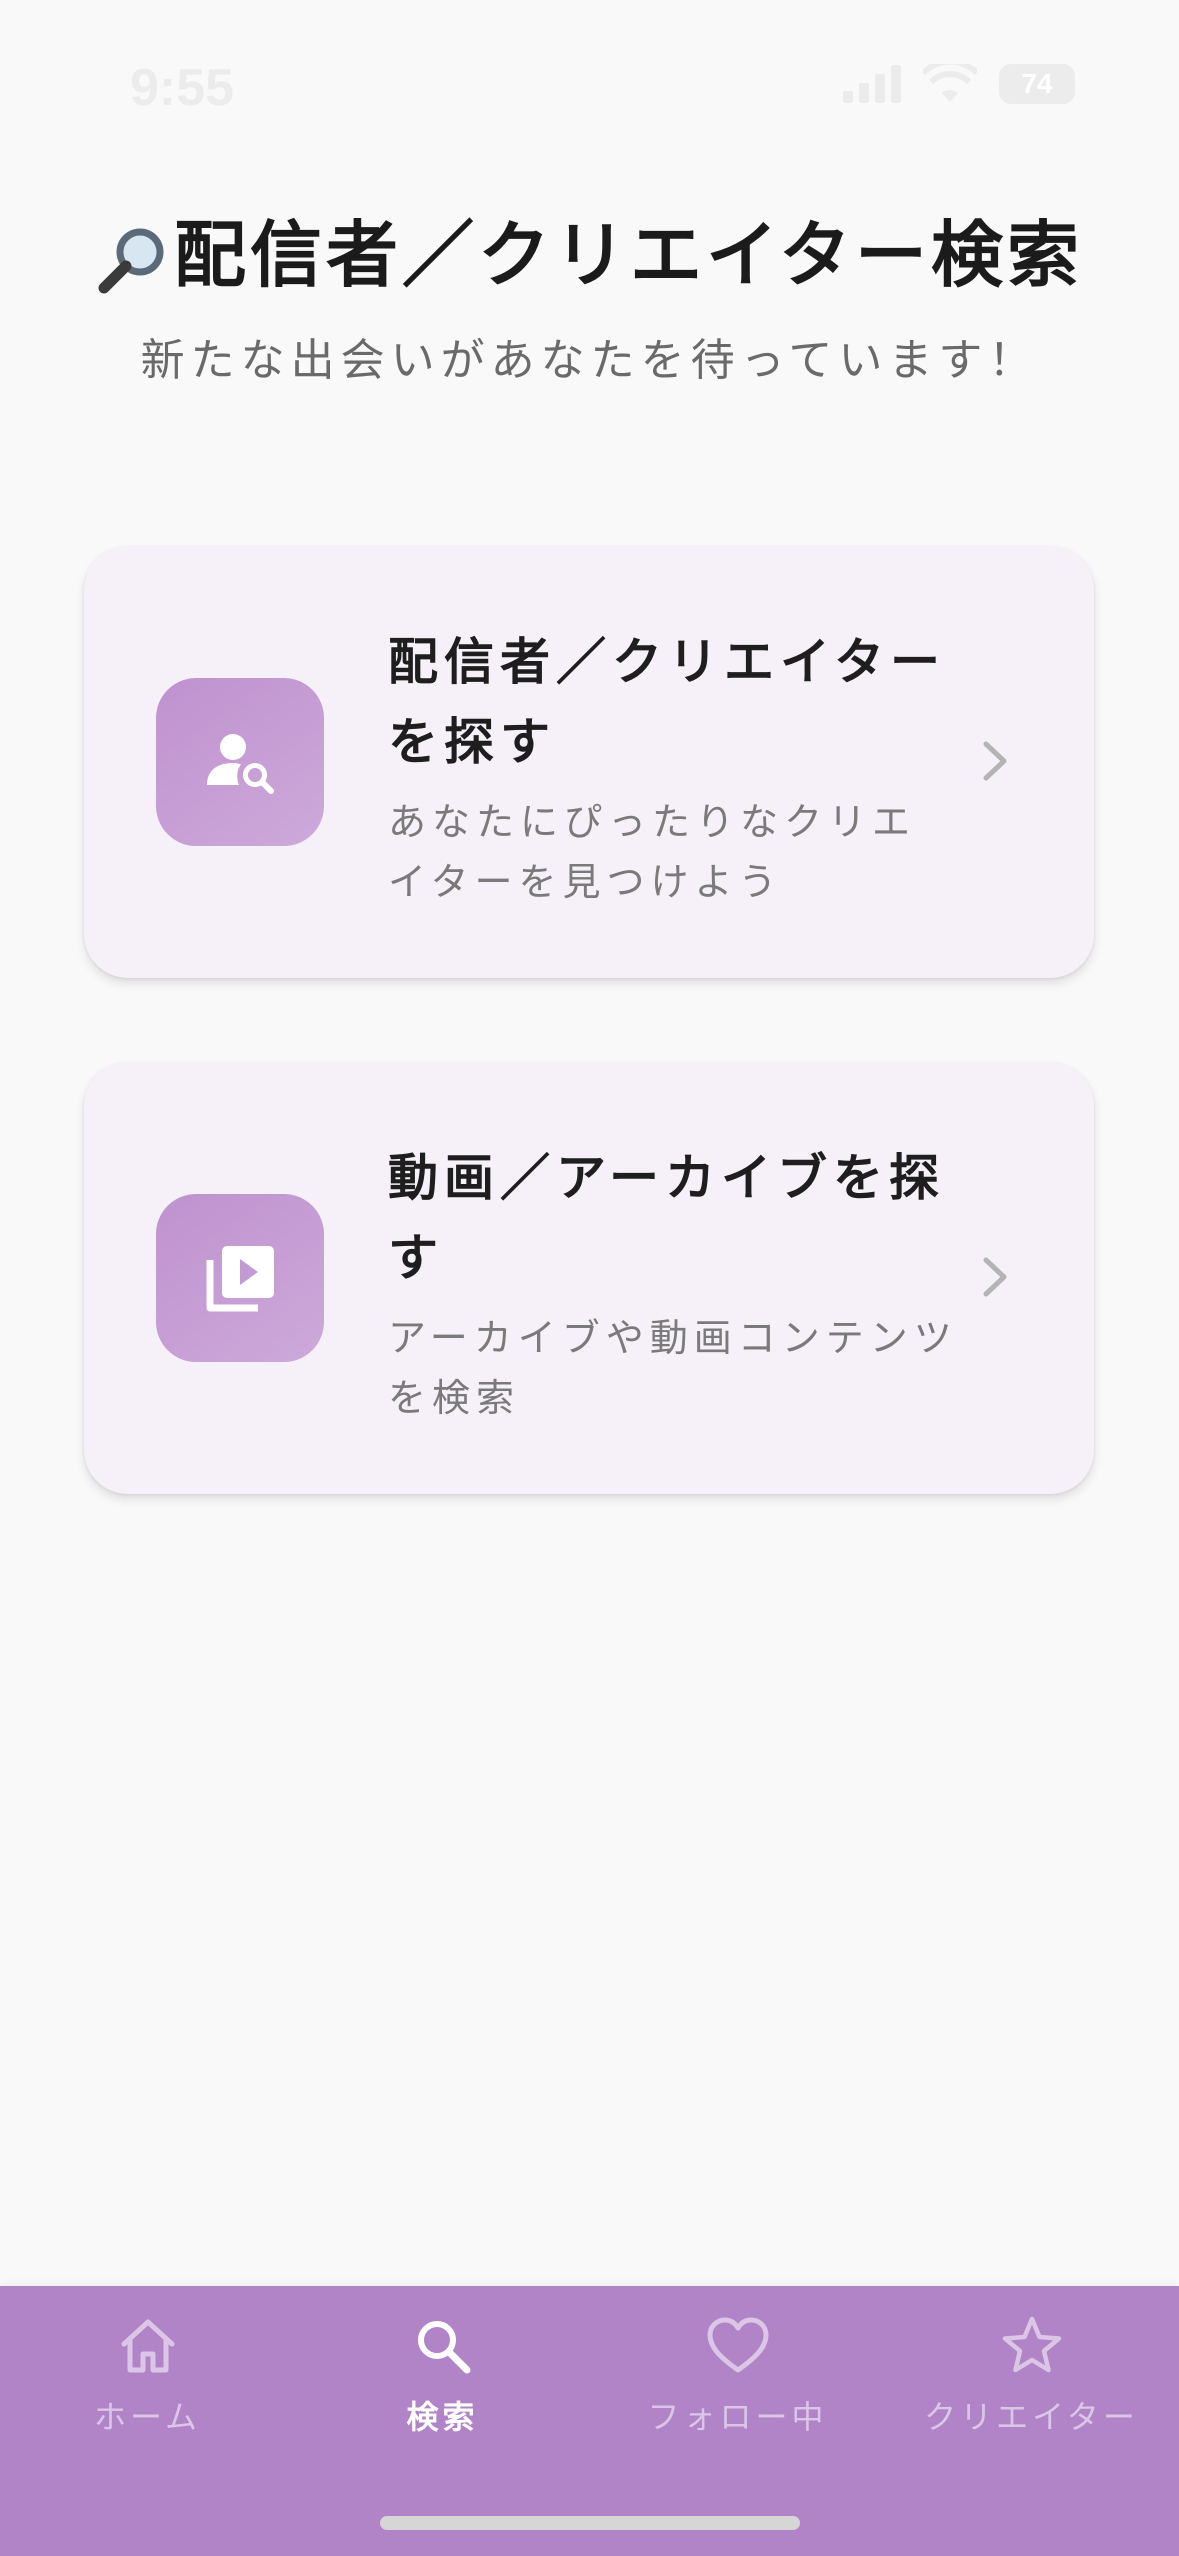  What do you see at coordinates (872, 84) in the screenshot?
I see `signal-icon` at bounding box center [872, 84].